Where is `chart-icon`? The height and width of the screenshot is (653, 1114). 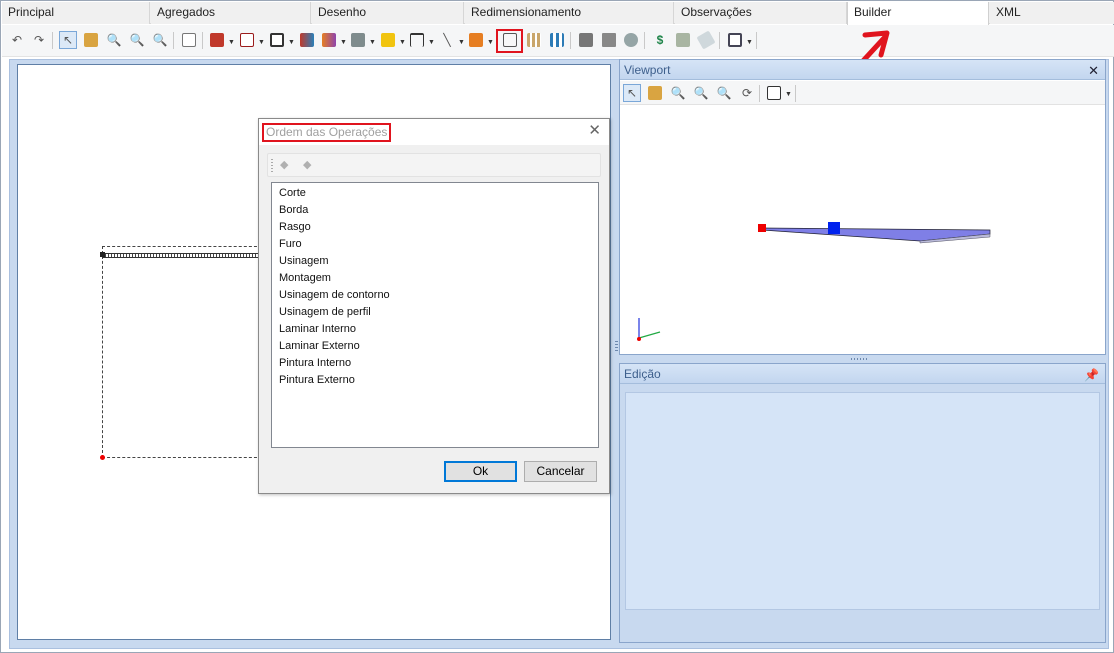 chart-icon is located at coordinates (329, 40).